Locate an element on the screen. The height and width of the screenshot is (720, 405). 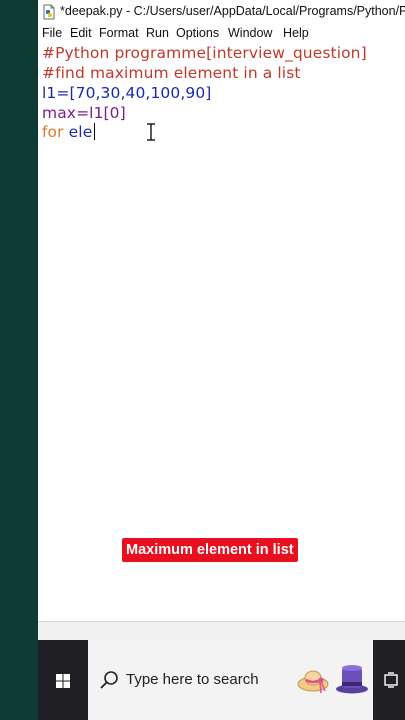
windows-start-icon is located at coordinates (63, 681).